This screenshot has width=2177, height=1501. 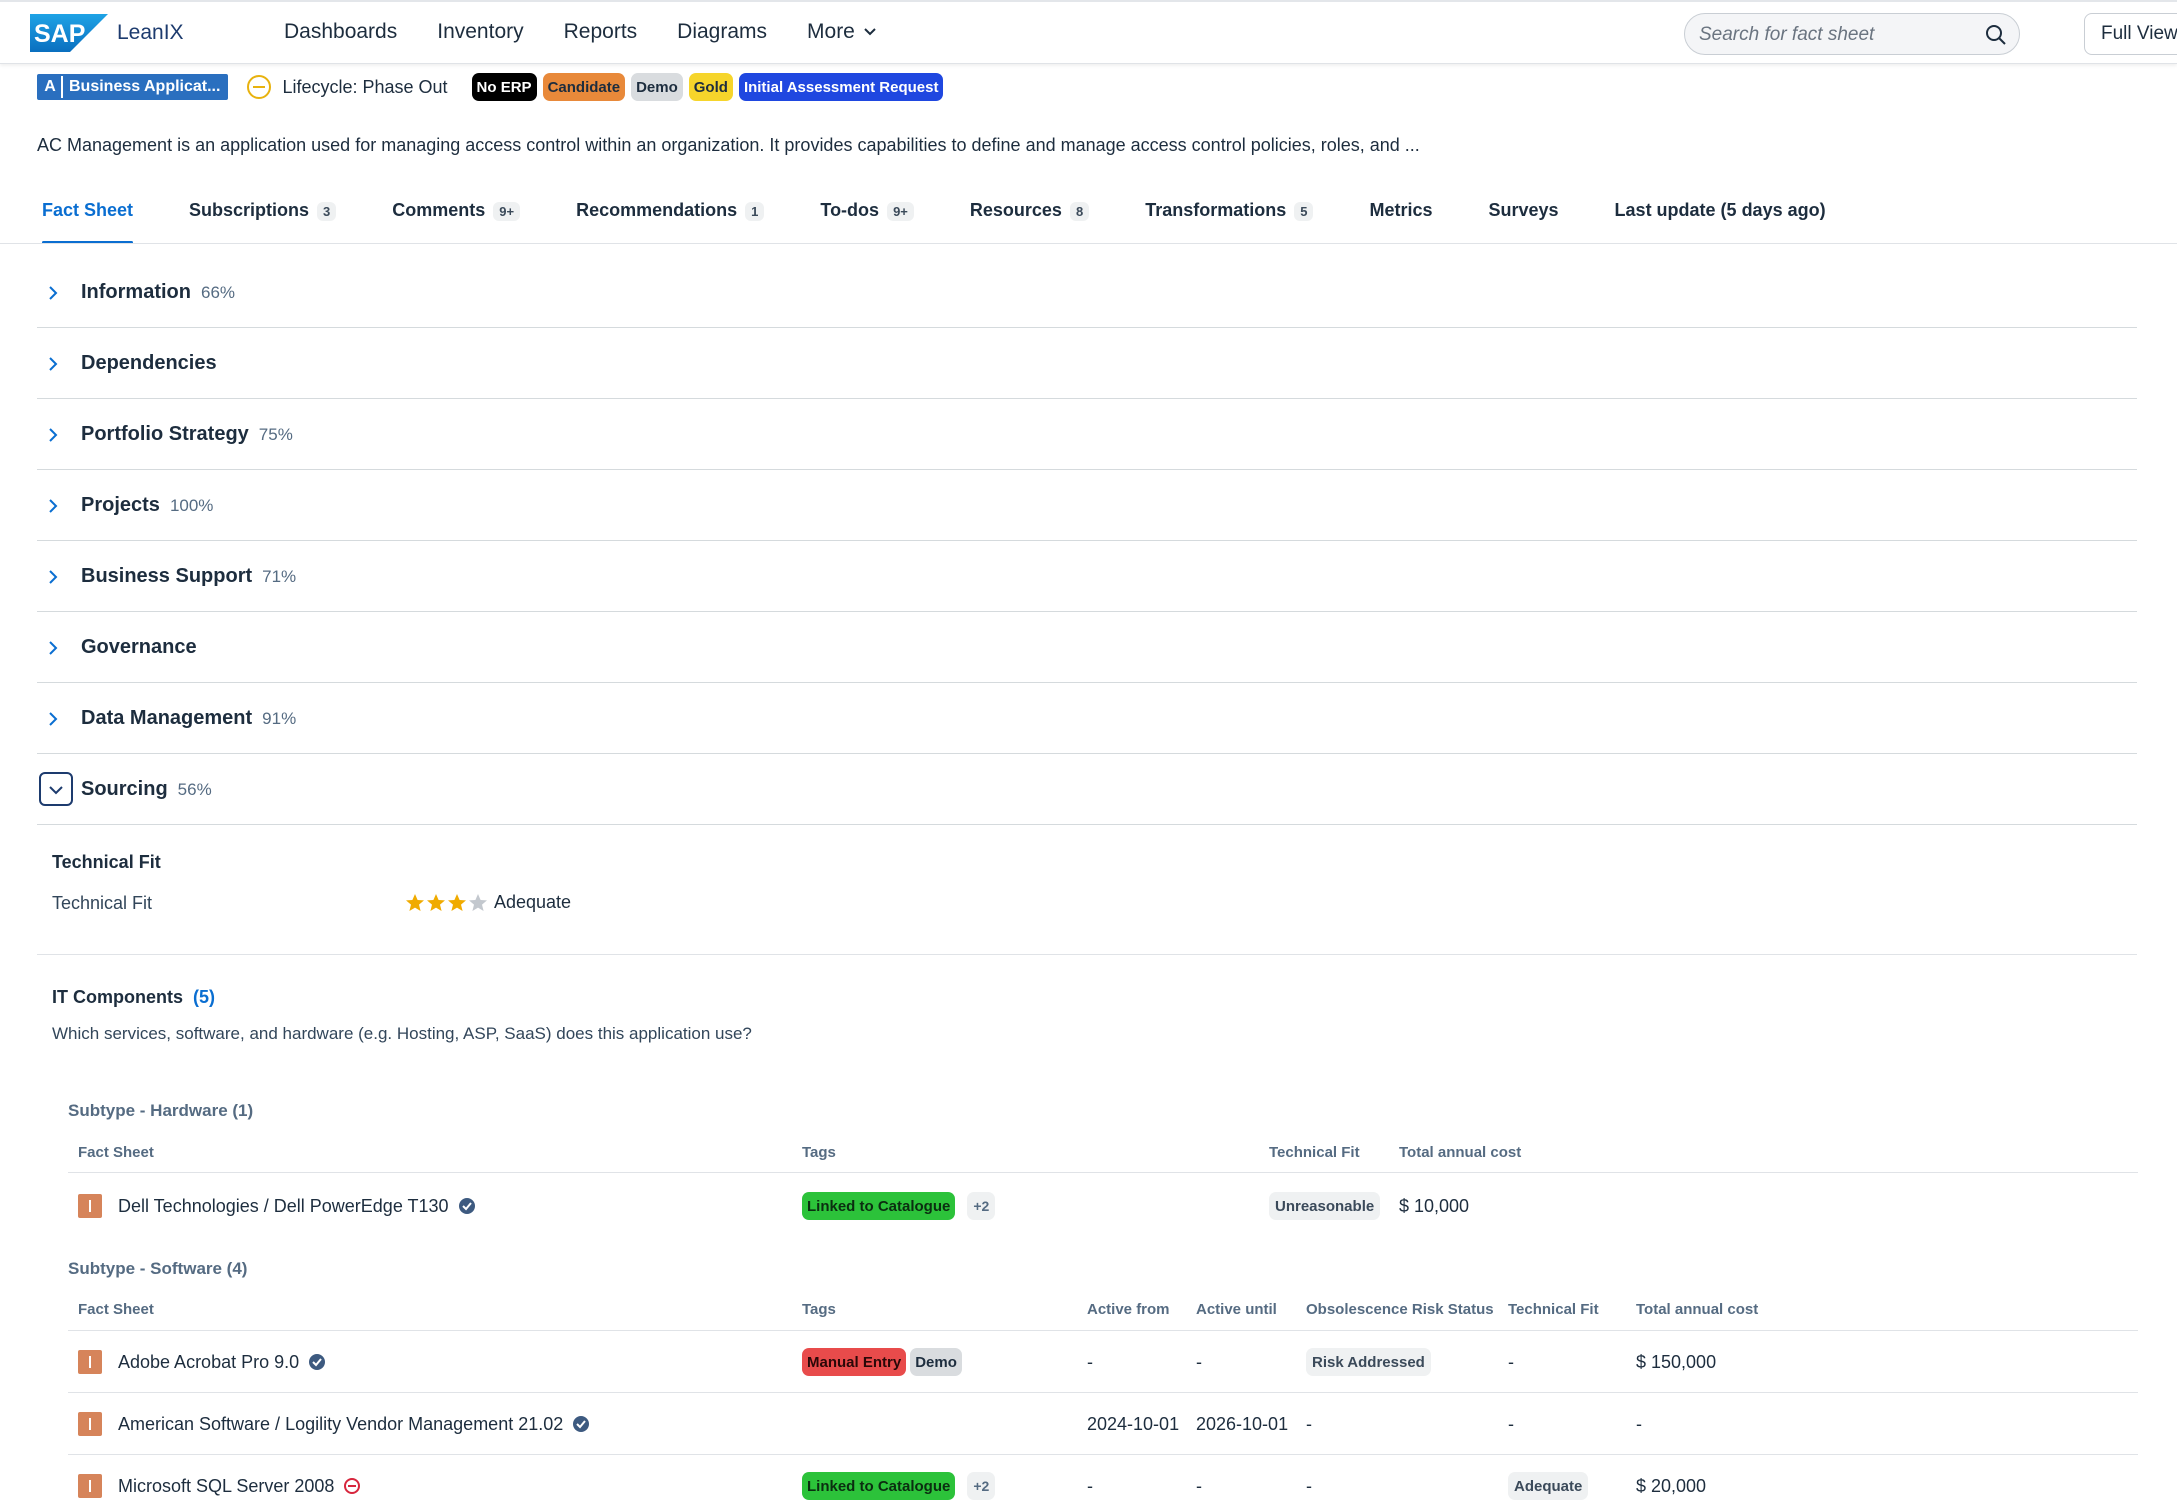 What do you see at coordinates (710, 87) in the screenshot?
I see `tag-gold: Gold` at bounding box center [710, 87].